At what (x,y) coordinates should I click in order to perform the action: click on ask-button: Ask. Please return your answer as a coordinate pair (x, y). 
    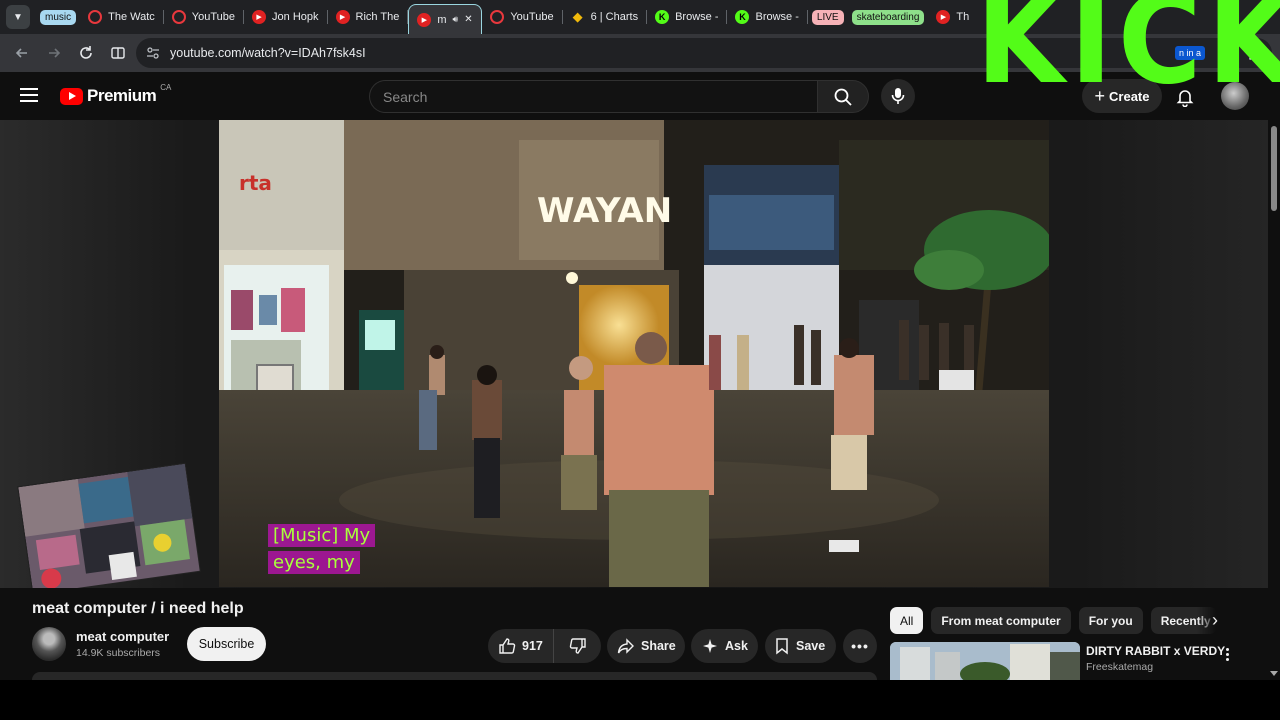
    Looking at the image, I should click on (724, 646).